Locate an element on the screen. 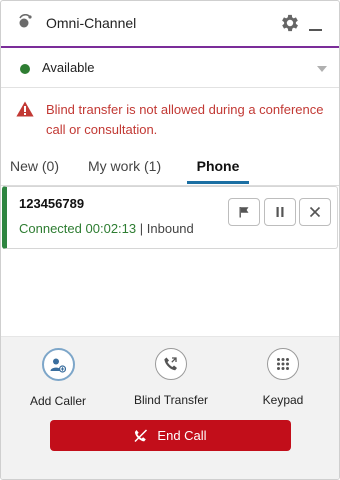 The image size is (340, 480). close-icon is located at coordinates (315, 212).